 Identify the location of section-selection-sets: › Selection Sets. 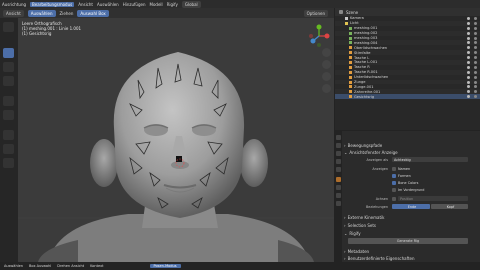
(411, 225).